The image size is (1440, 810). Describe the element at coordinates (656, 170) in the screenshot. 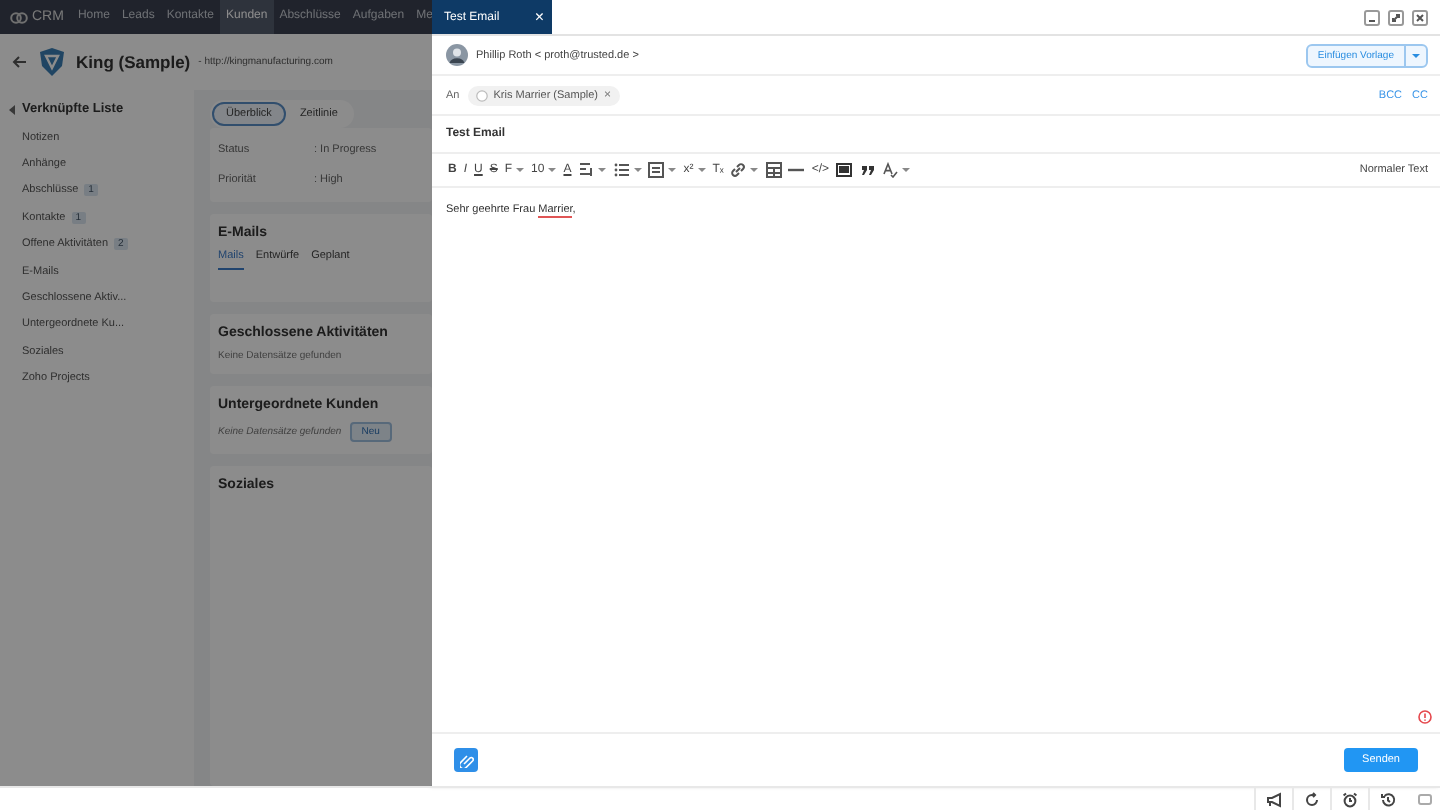

I see `align-icon` at that location.